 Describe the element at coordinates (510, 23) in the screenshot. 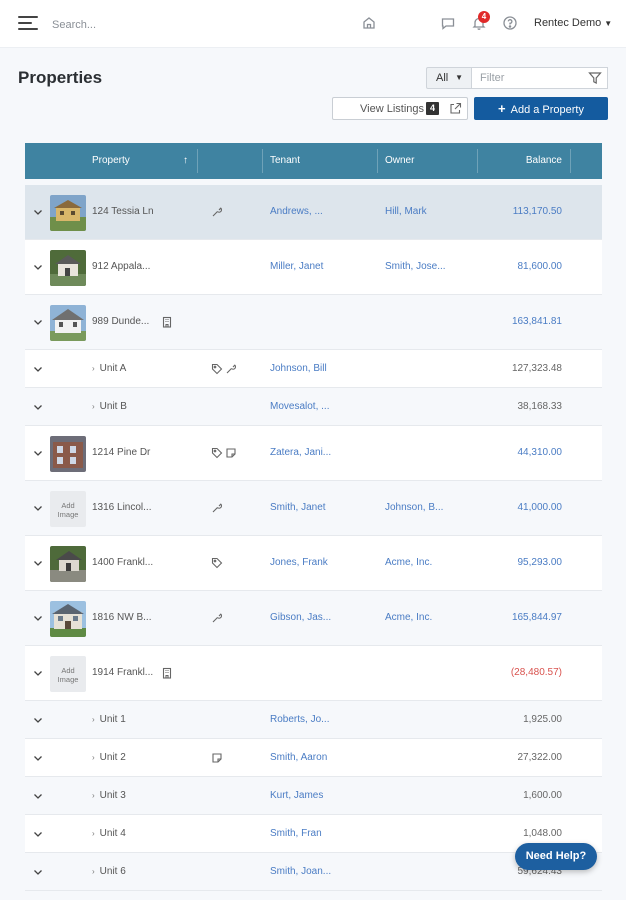

I see `help-circle-icon` at that location.